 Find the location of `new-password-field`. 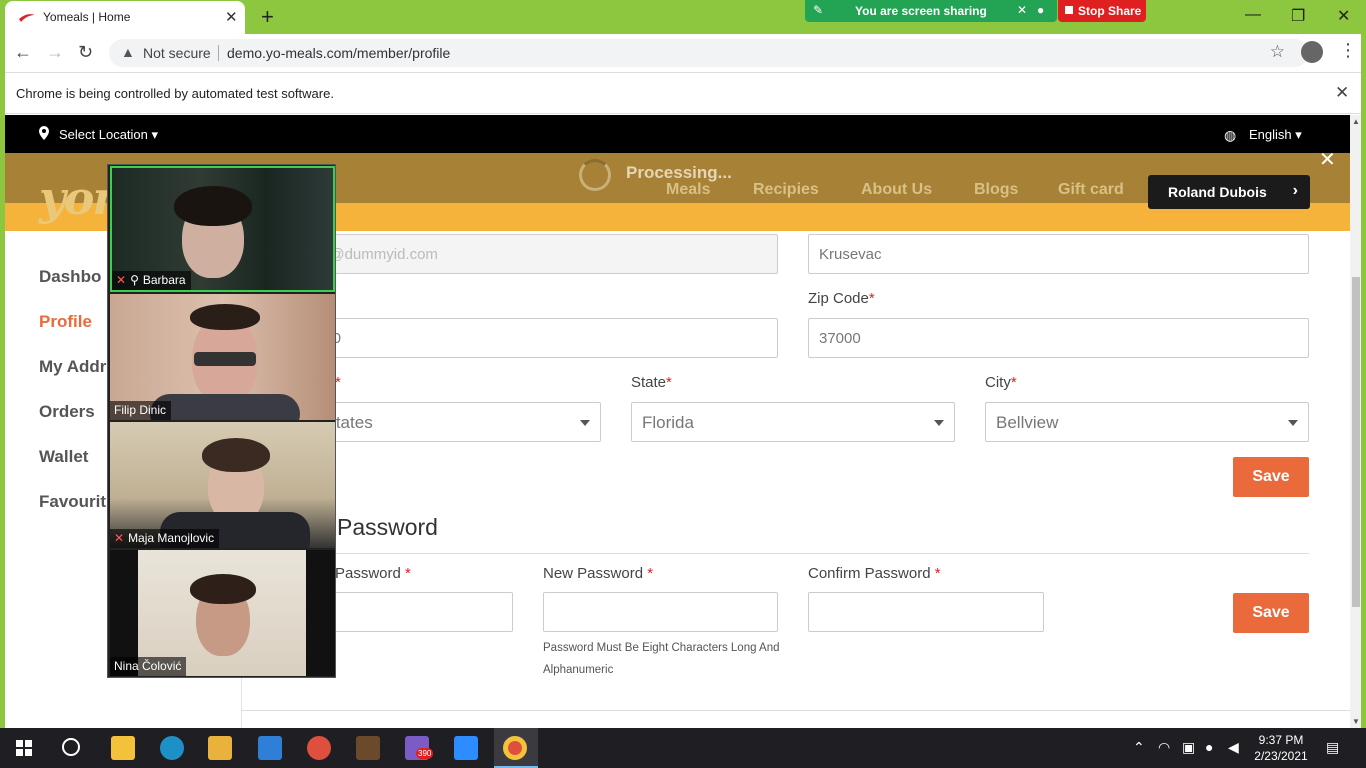

new-password-field is located at coordinates (660, 612).